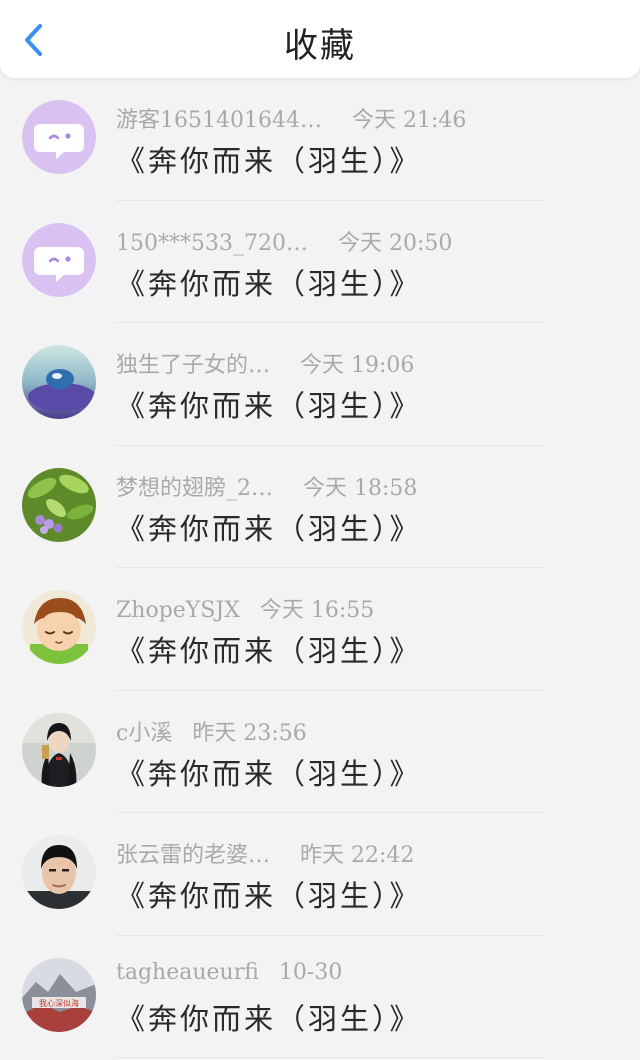 This screenshot has width=640, height=1060. Describe the element at coordinates (144, 733) in the screenshot. I see `username: c小溪` at that location.